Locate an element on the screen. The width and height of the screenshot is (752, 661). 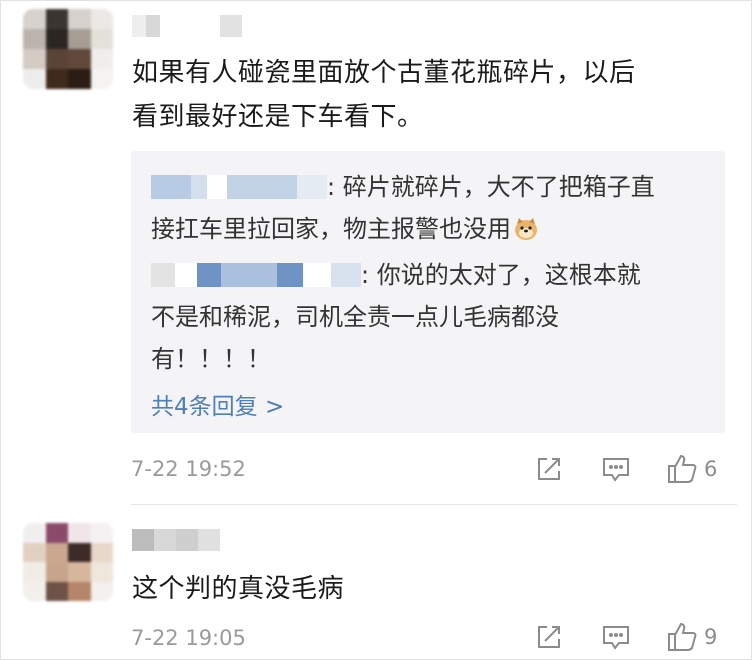
reply-item: : 碎片就碎片，大不了把箱子直 接扛车里拉回家，物主报警也没用 is located at coordinates (431, 208).